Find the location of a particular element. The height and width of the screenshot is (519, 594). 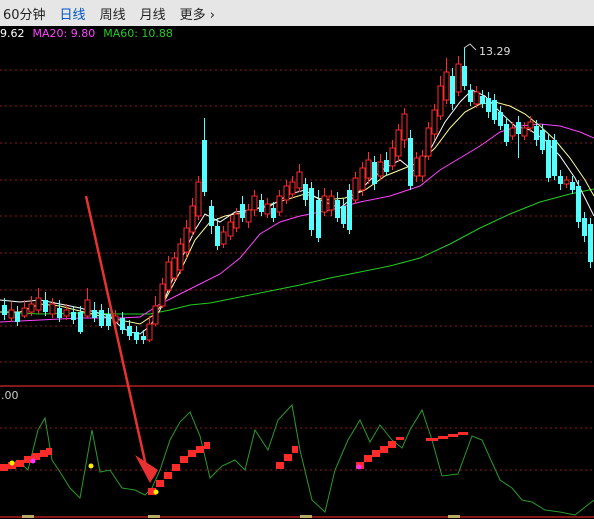

tab-60min: 60分钟 is located at coordinates (26, 13).